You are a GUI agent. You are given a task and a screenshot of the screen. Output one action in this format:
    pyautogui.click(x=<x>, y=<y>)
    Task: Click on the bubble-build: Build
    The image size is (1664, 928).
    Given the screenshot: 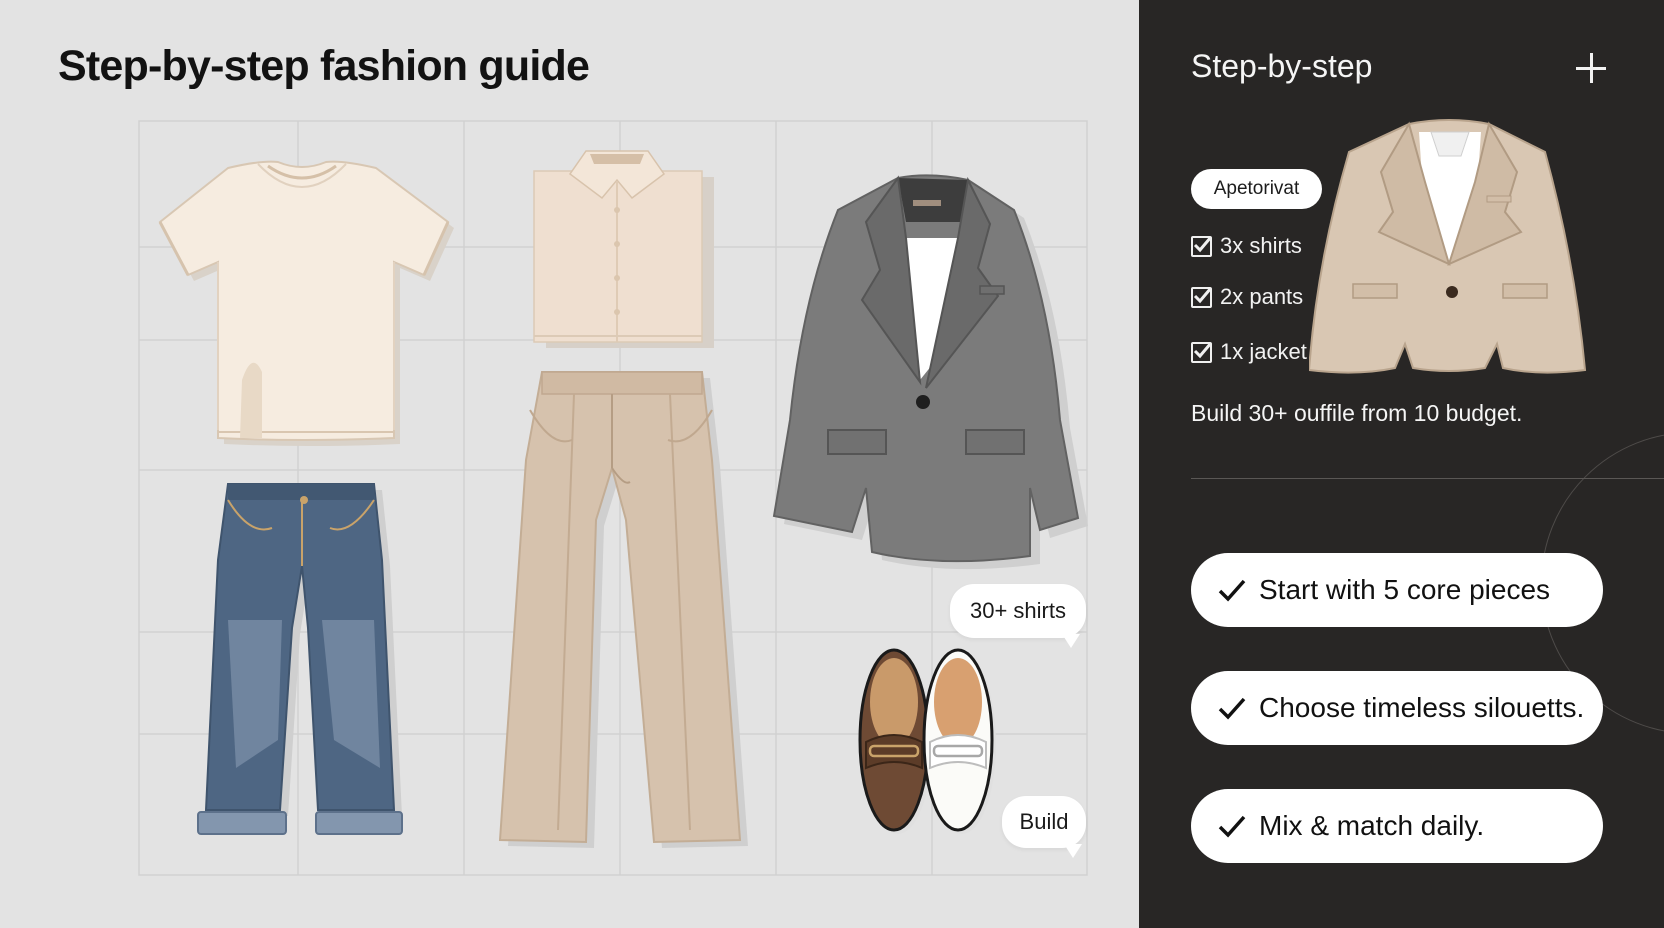 What is the action you would take?
    pyautogui.click(x=1044, y=827)
    